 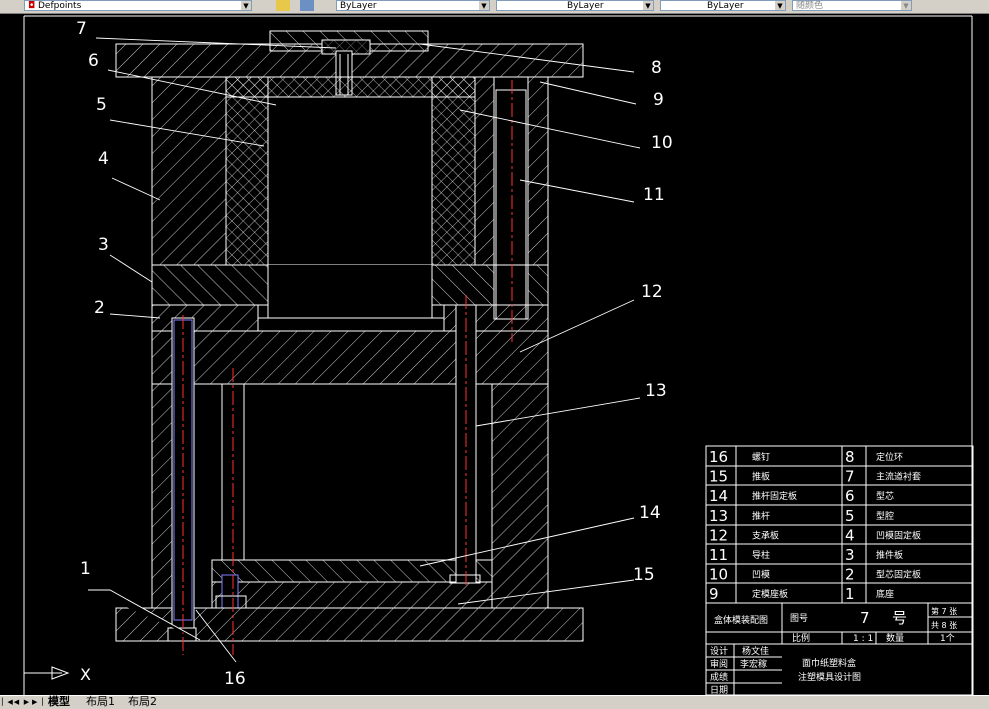 What do you see at coordinates (761, 457) in the screenshot?
I see `part-name: 螺钉` at bounding box center [761, 457].